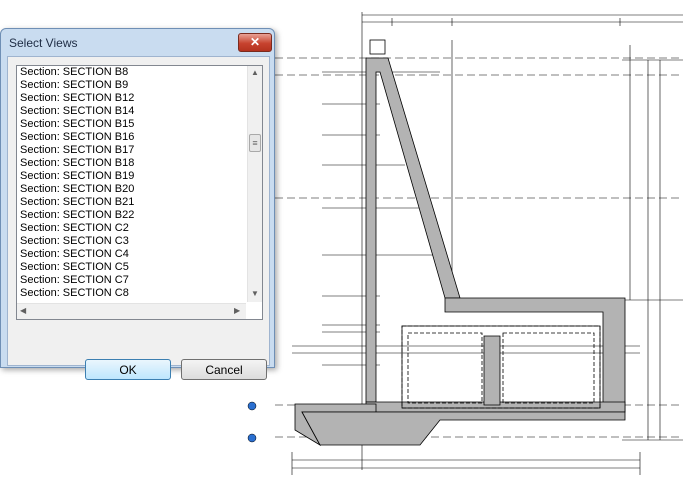 The width and height of the screenshot is (683, 492). I want to click on list-item: Section: SECTION B9, so click(131, 85).